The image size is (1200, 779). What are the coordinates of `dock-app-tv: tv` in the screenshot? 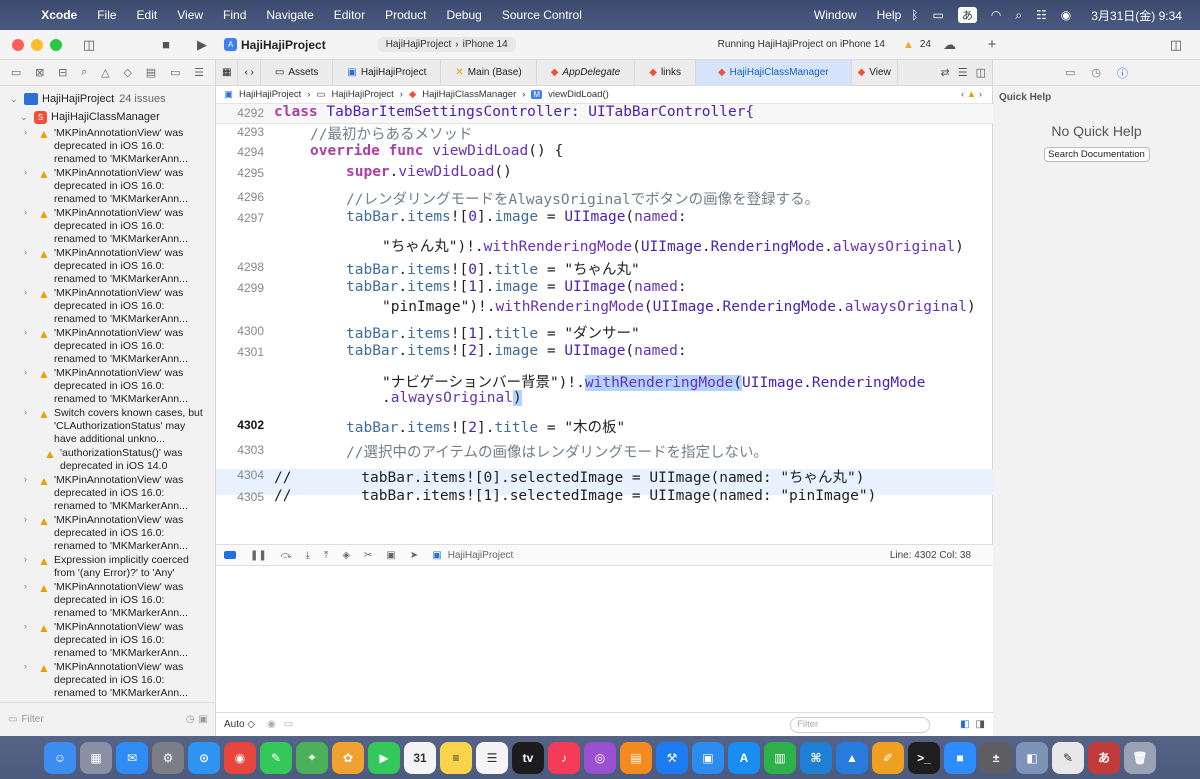 It's located at (528, 757).